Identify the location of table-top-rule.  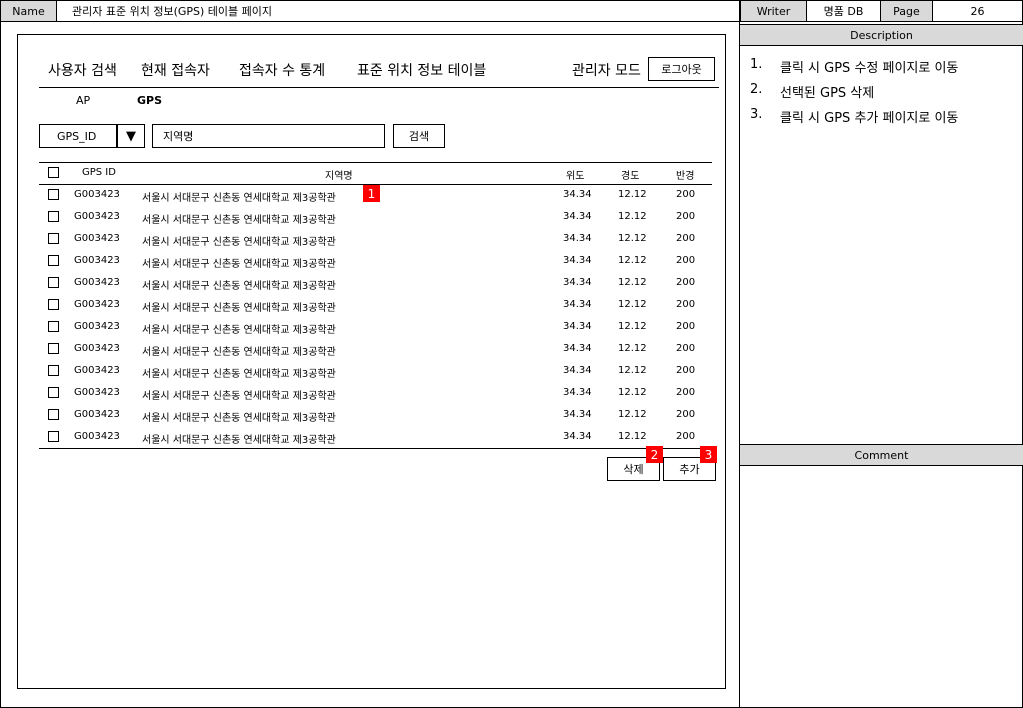
(375, 162).